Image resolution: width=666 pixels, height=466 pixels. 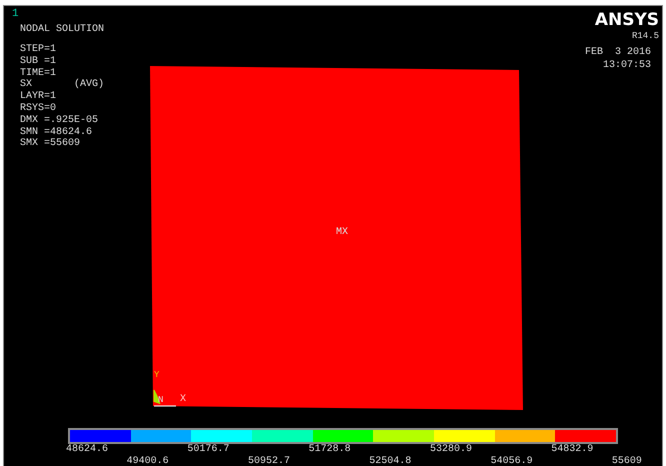 What do you see at coordinates (161, 400) in the screenshot?
I see `node-label: N` at bounding box center [161, 400].